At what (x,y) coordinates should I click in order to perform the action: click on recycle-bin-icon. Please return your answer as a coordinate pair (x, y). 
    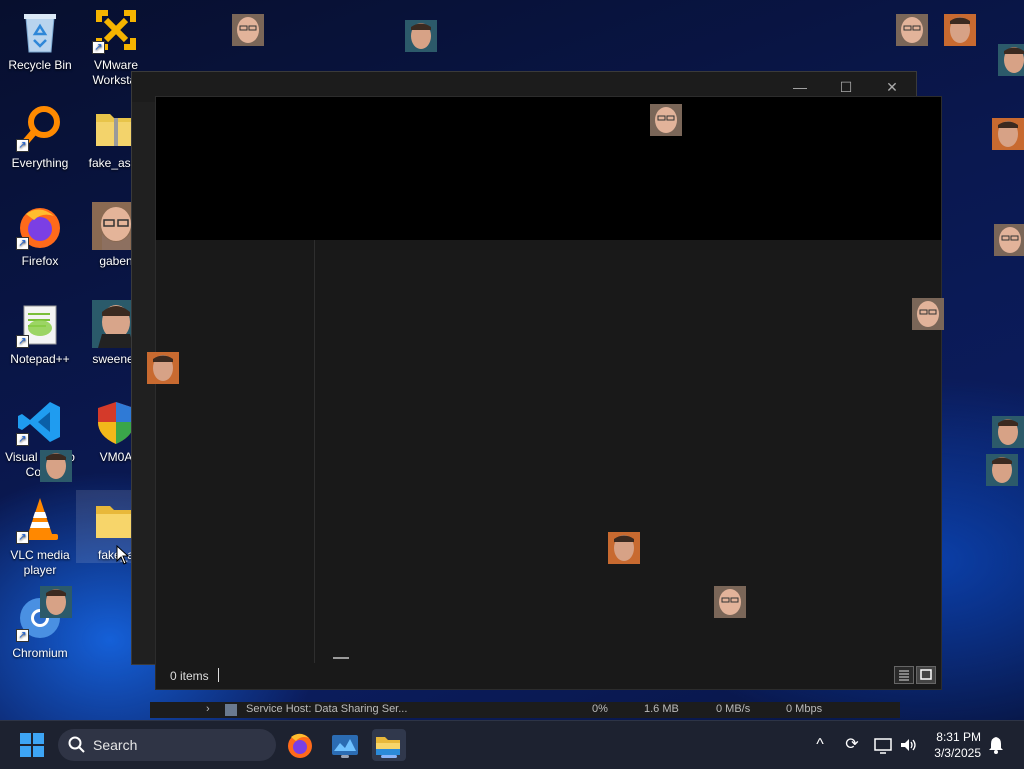
    Looking at the image, I should click on (40, 30).